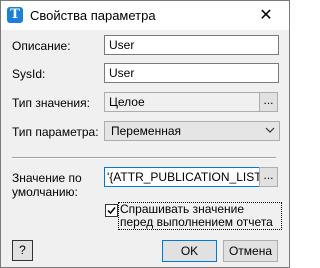  Describe the element at coordinates (144, 158) in the screenshot. I see `section-divider` at that location.